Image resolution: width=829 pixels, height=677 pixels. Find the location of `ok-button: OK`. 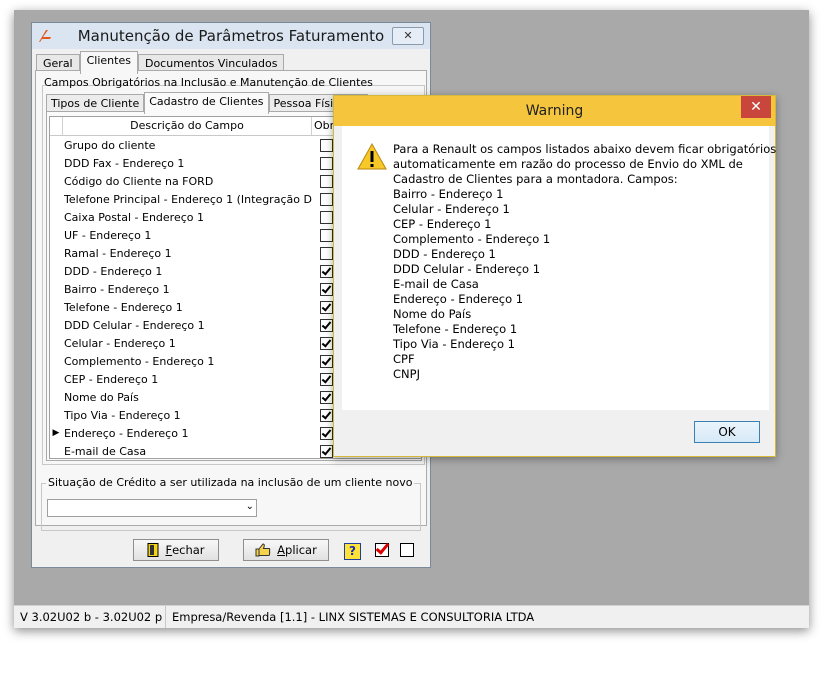

ok-button: OK is located at coordinates (727, 432).